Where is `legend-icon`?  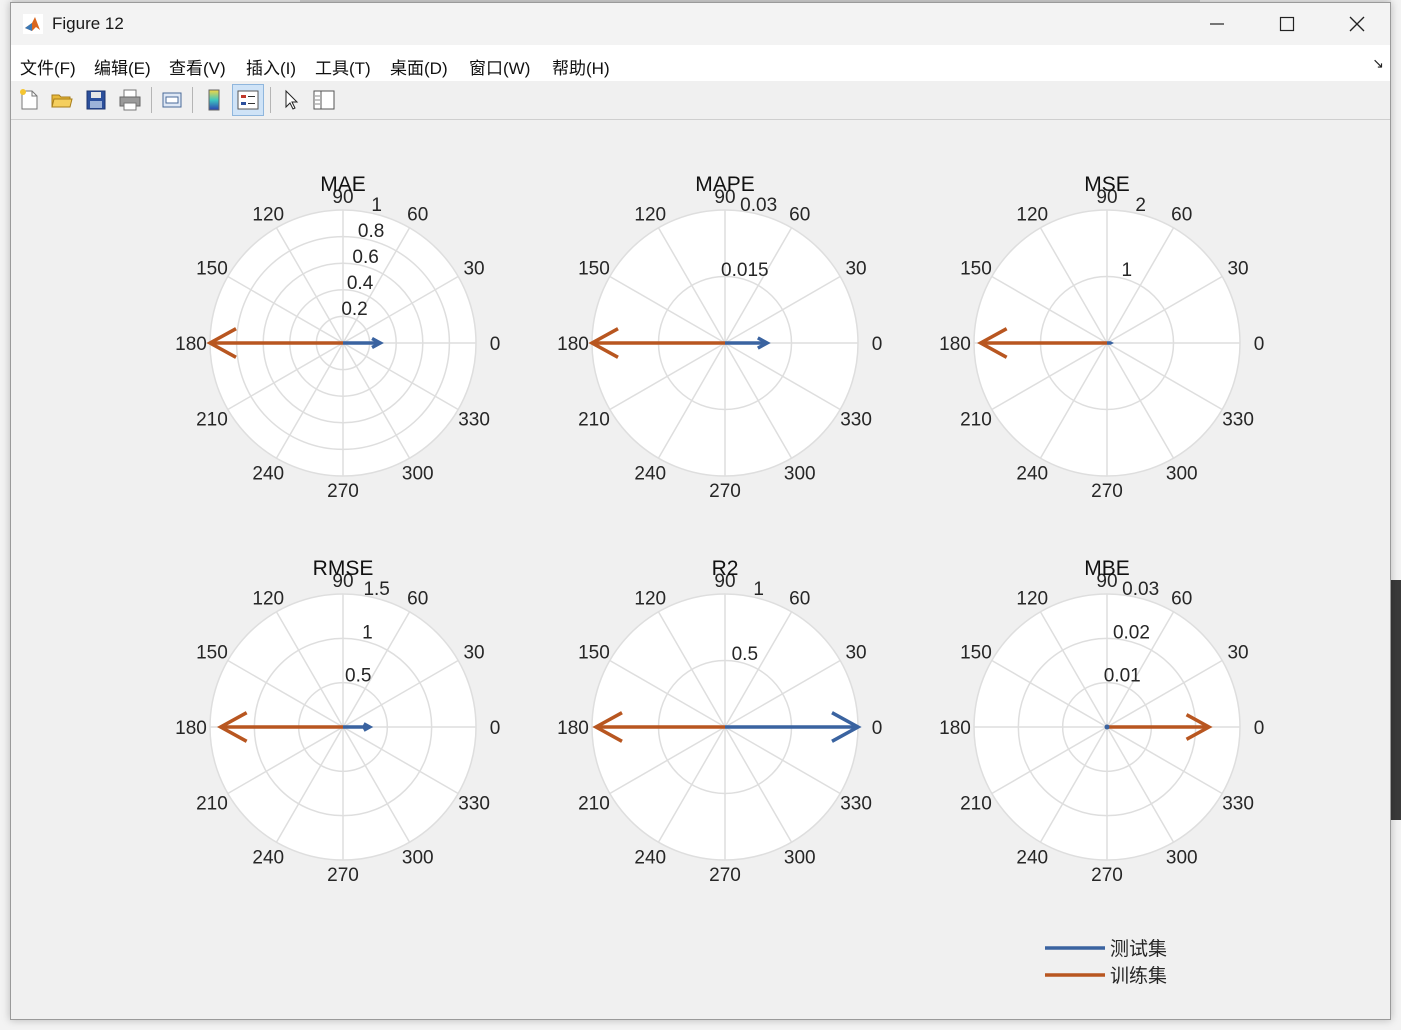
legend-icon is located at coordinates (248, 100).